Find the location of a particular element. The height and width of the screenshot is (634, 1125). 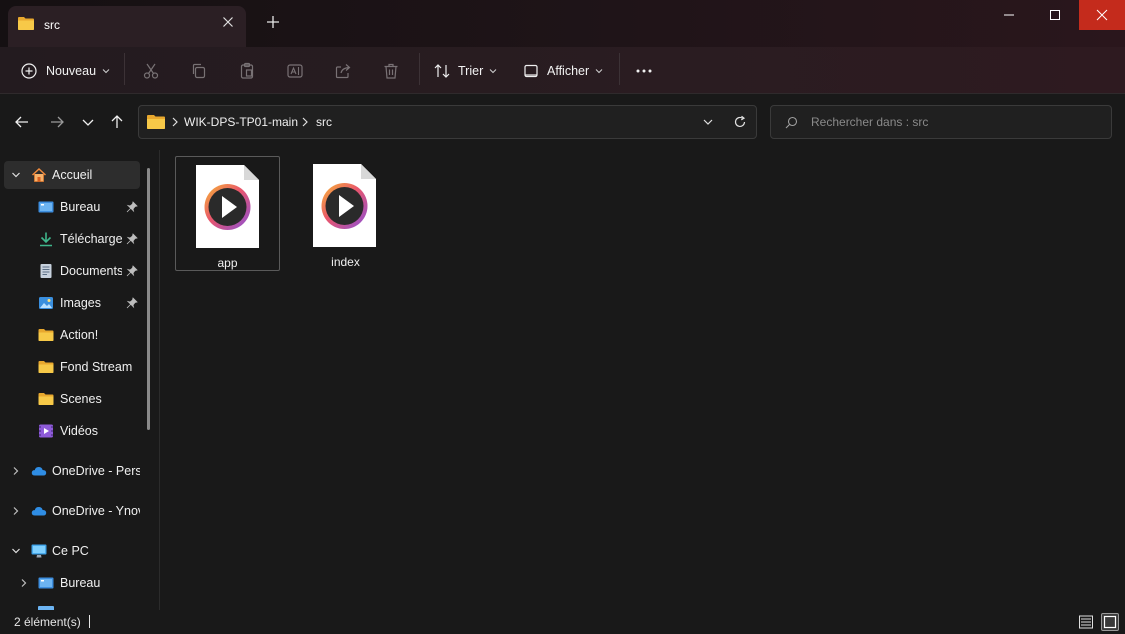

details-view-icon is located at coordinates (1086, 622).